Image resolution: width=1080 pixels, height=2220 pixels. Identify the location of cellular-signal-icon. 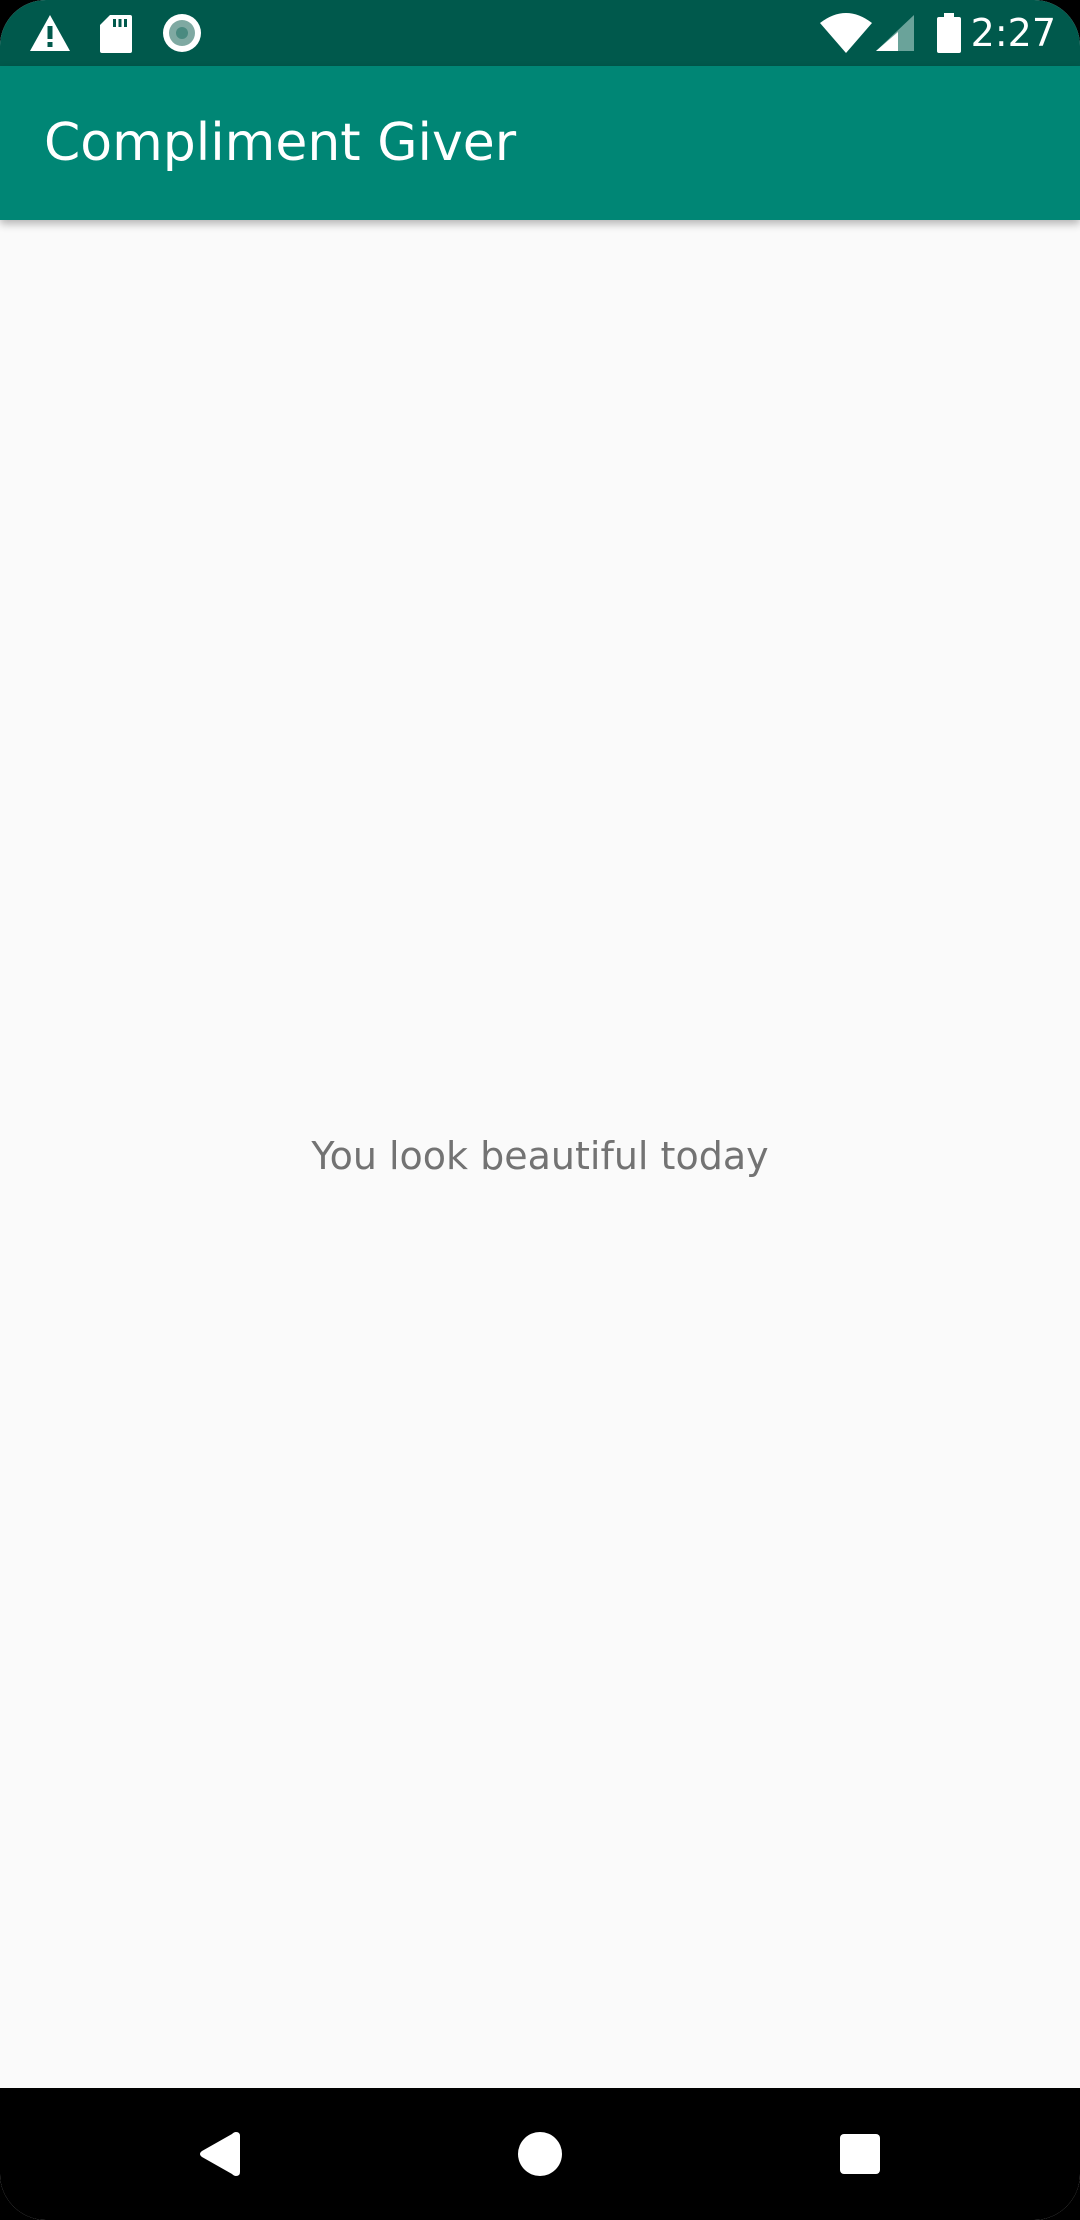
(895, 33).